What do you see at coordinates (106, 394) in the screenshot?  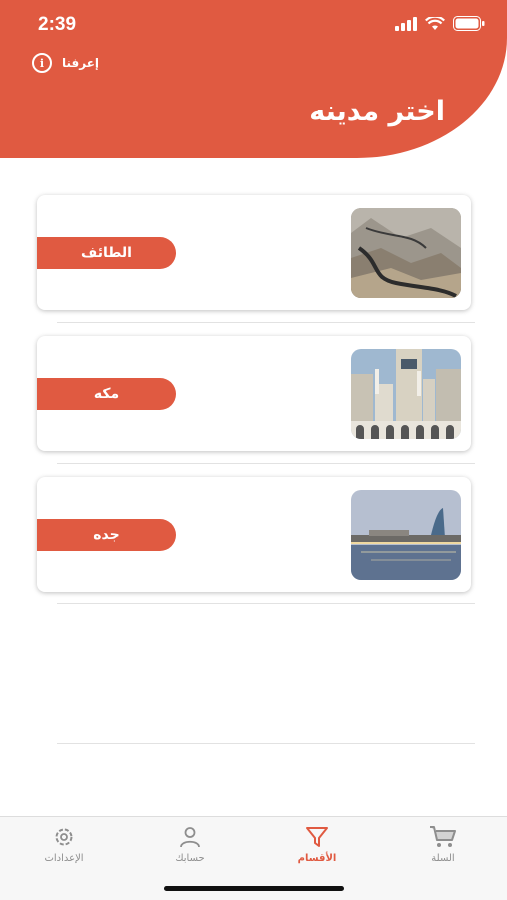 I see `city-name-pill: مكه` at bounding box center [106, 394].